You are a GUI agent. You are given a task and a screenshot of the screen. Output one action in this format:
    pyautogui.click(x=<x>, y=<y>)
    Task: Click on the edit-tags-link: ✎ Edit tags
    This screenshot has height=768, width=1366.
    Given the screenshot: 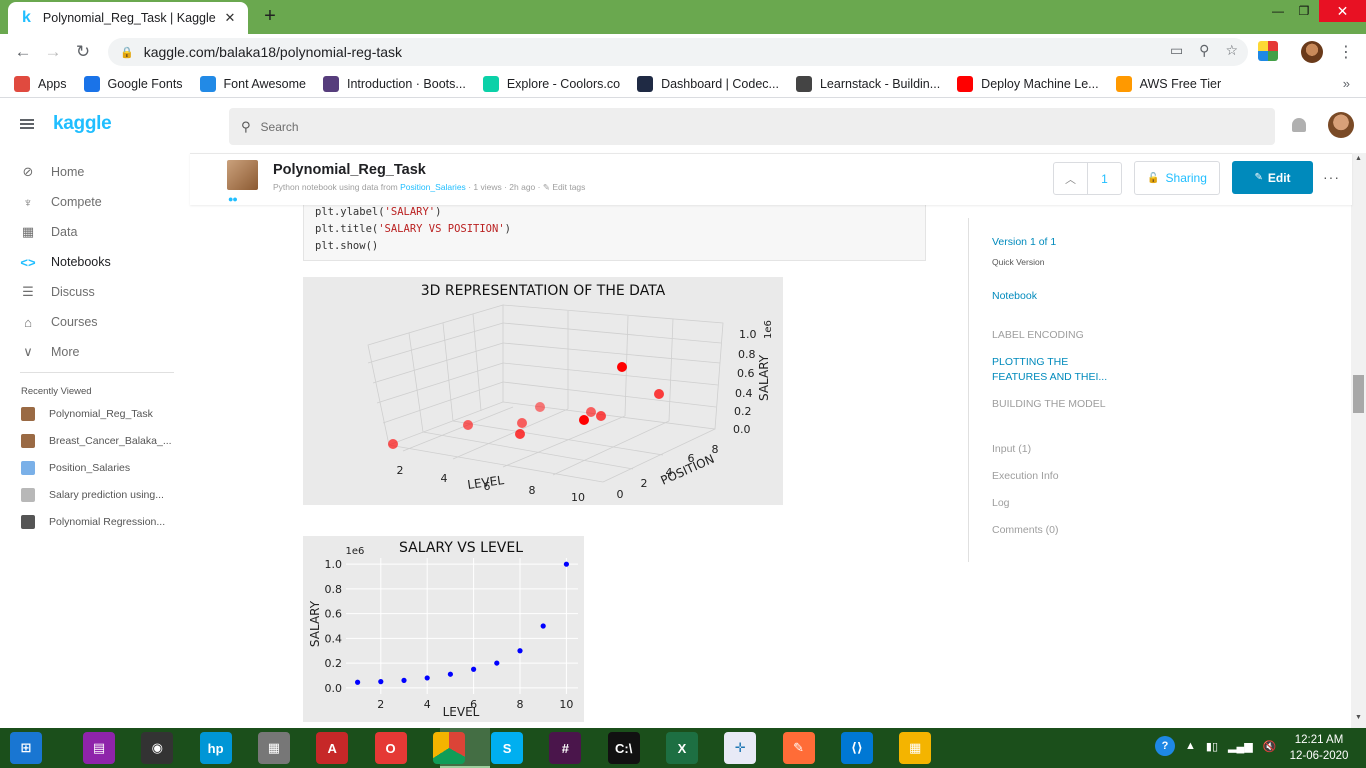 What is the action you would take?
    pyautogui.click(x=564, y=187)
    